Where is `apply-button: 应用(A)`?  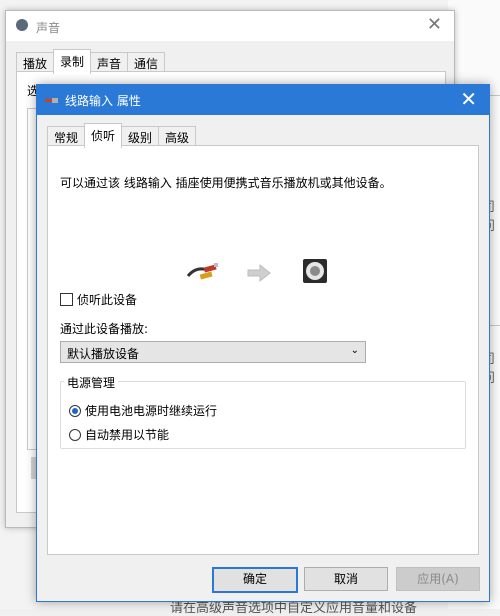
apply-button: 应用(A) is located at coordinates (438, 579).